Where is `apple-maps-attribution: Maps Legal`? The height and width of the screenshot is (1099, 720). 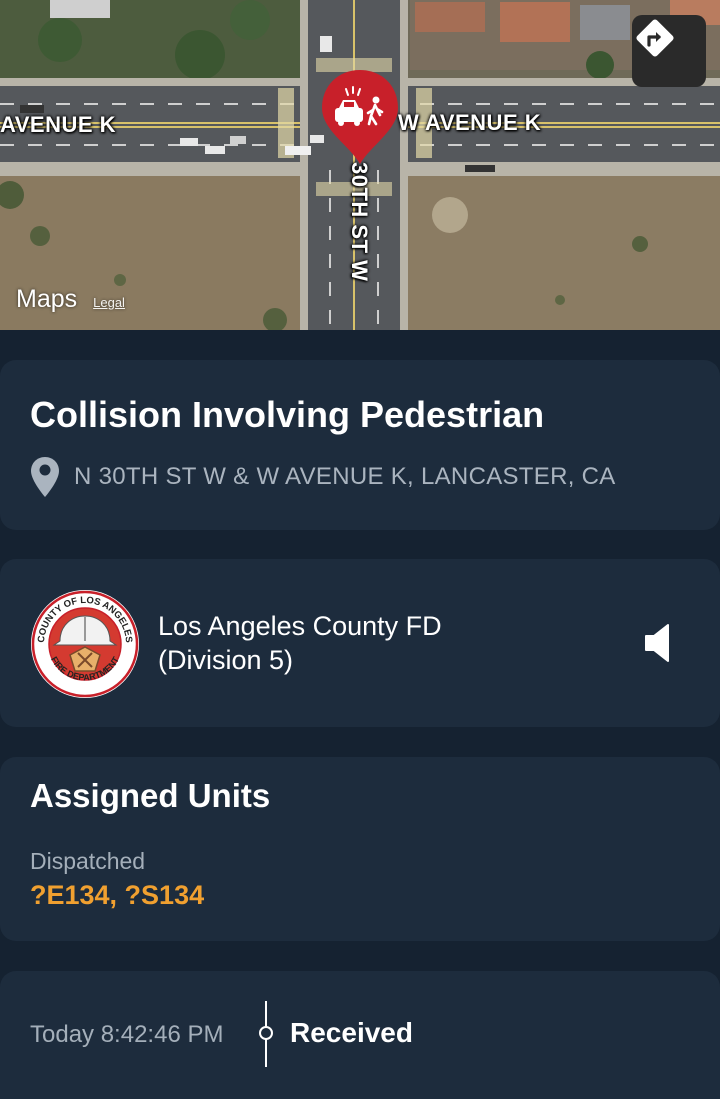
apple-maps-attribution: Maps Legal is located at coordinates (70, 299).